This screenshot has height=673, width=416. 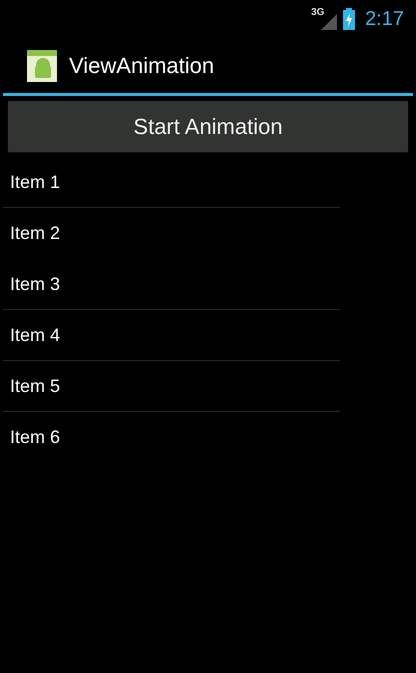 What do you see at coordinates (329, 22) in the screenshot?
I see `signal-icon` at bounding box center [329, 22].